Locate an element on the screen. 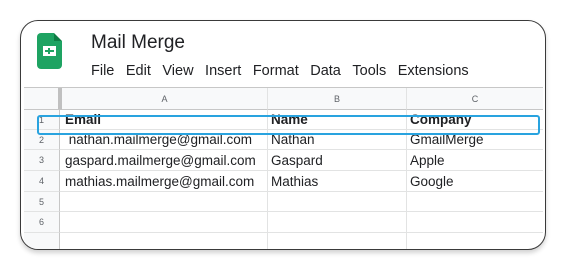 This screenshot has height=270, width=568. menu-view: View is located at coordinates (177, 73).